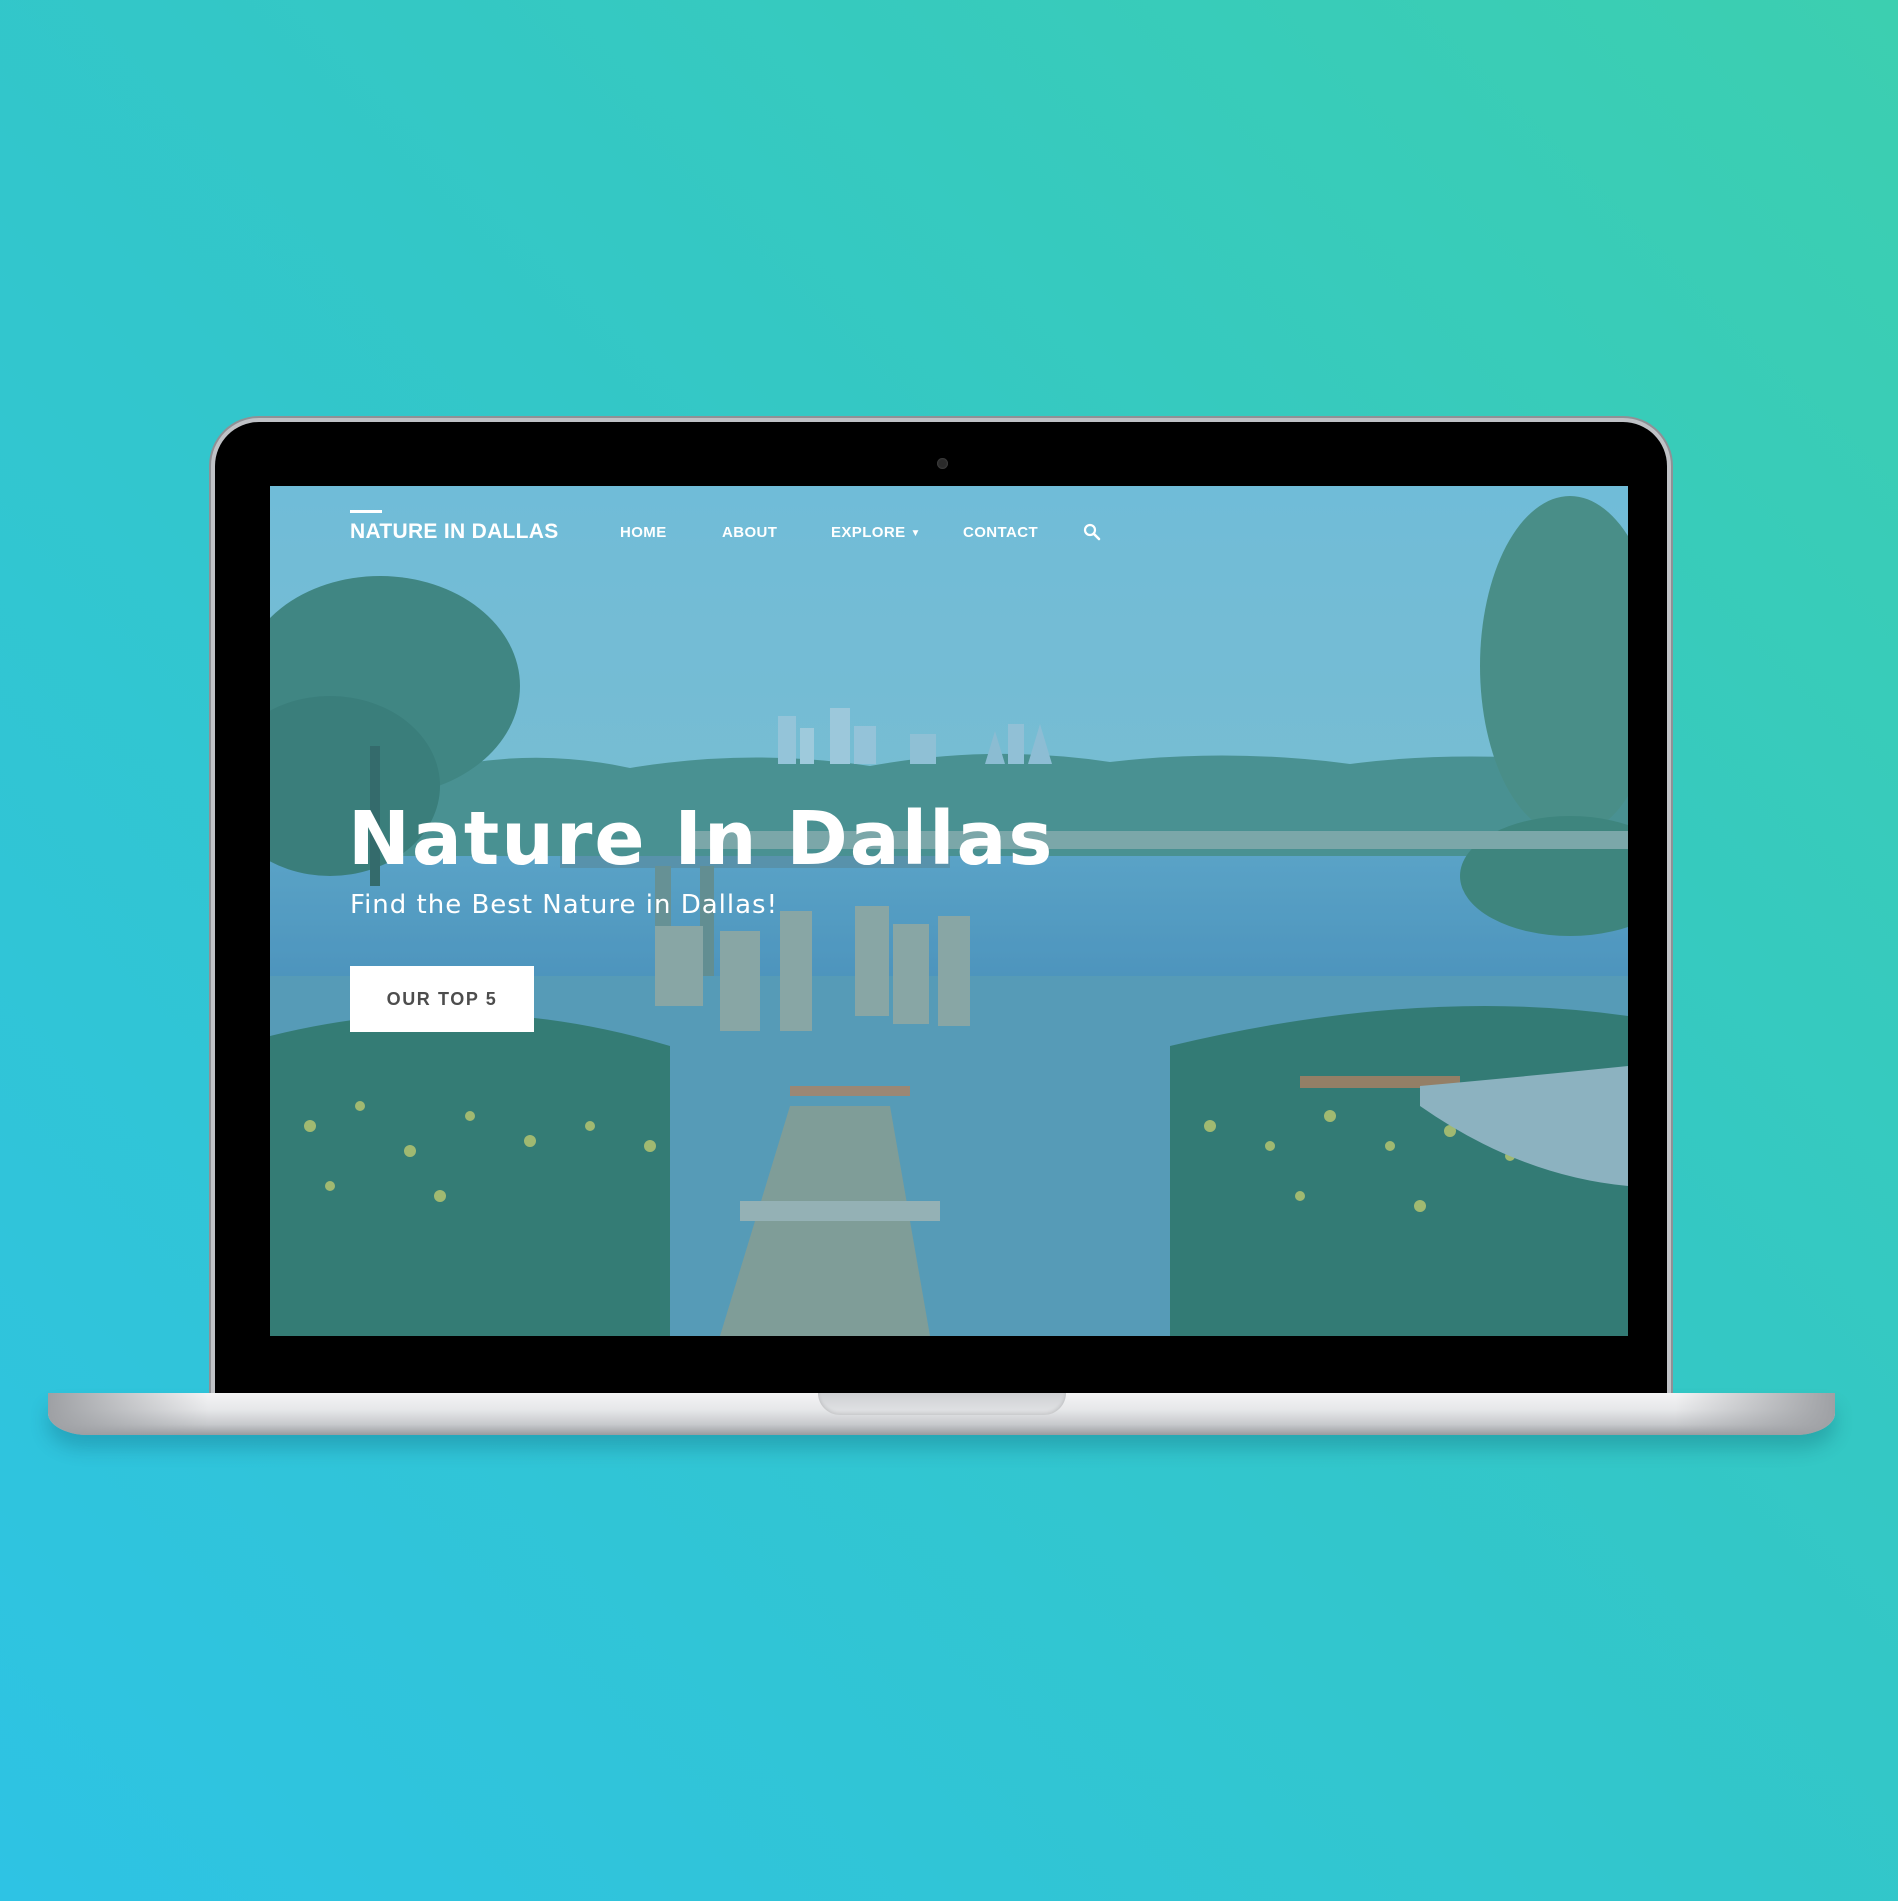  What do you see at coordinates (1000, 532) in the screenshot?
I see `nav-contact: CONTACT` at bounding box center [1000, 532].